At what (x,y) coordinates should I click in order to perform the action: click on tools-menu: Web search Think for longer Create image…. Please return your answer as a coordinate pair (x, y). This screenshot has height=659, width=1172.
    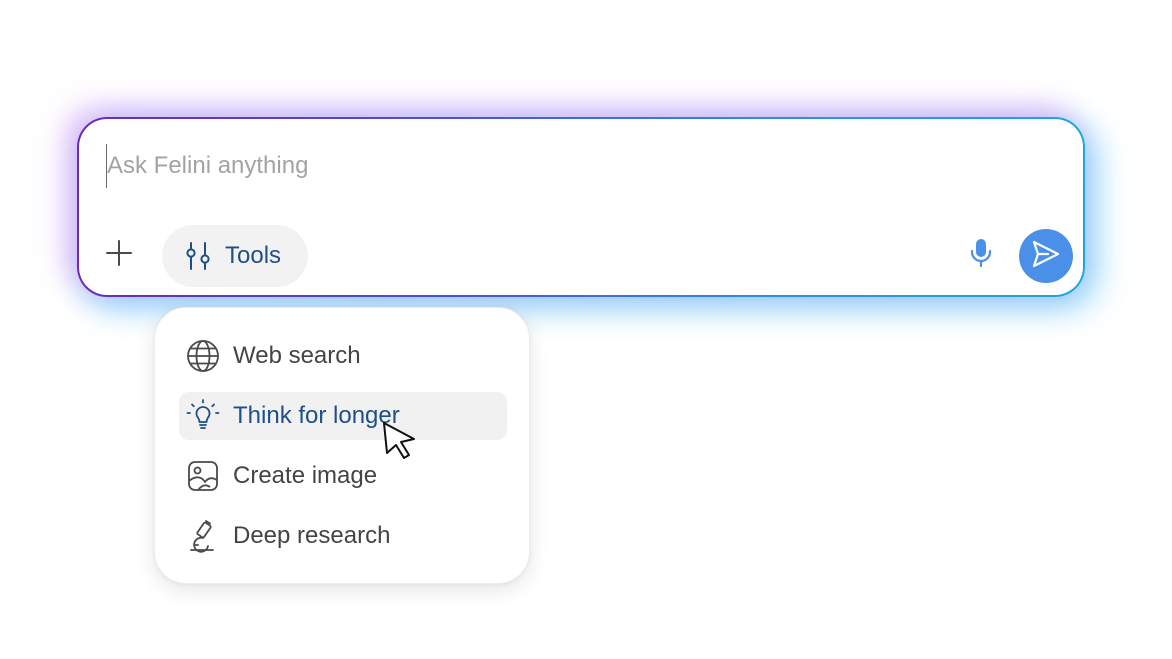
    Looking at the image, I should click on (342, 445).